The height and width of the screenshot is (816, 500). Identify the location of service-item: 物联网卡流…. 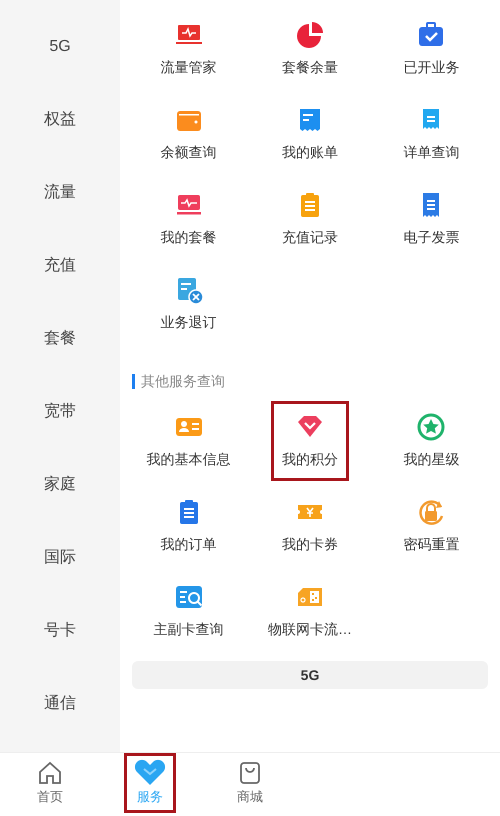
(309, 610).